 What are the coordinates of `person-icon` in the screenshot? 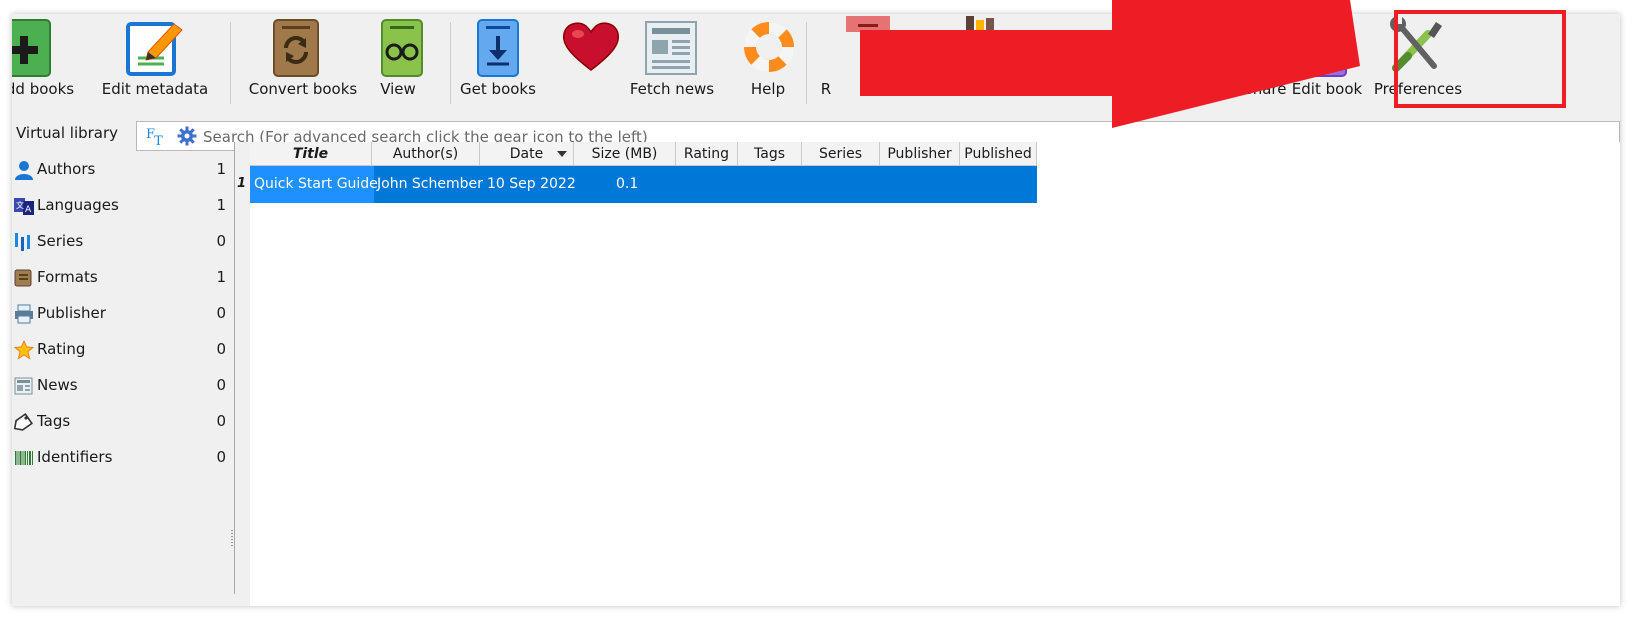 It's located at (24, 170).